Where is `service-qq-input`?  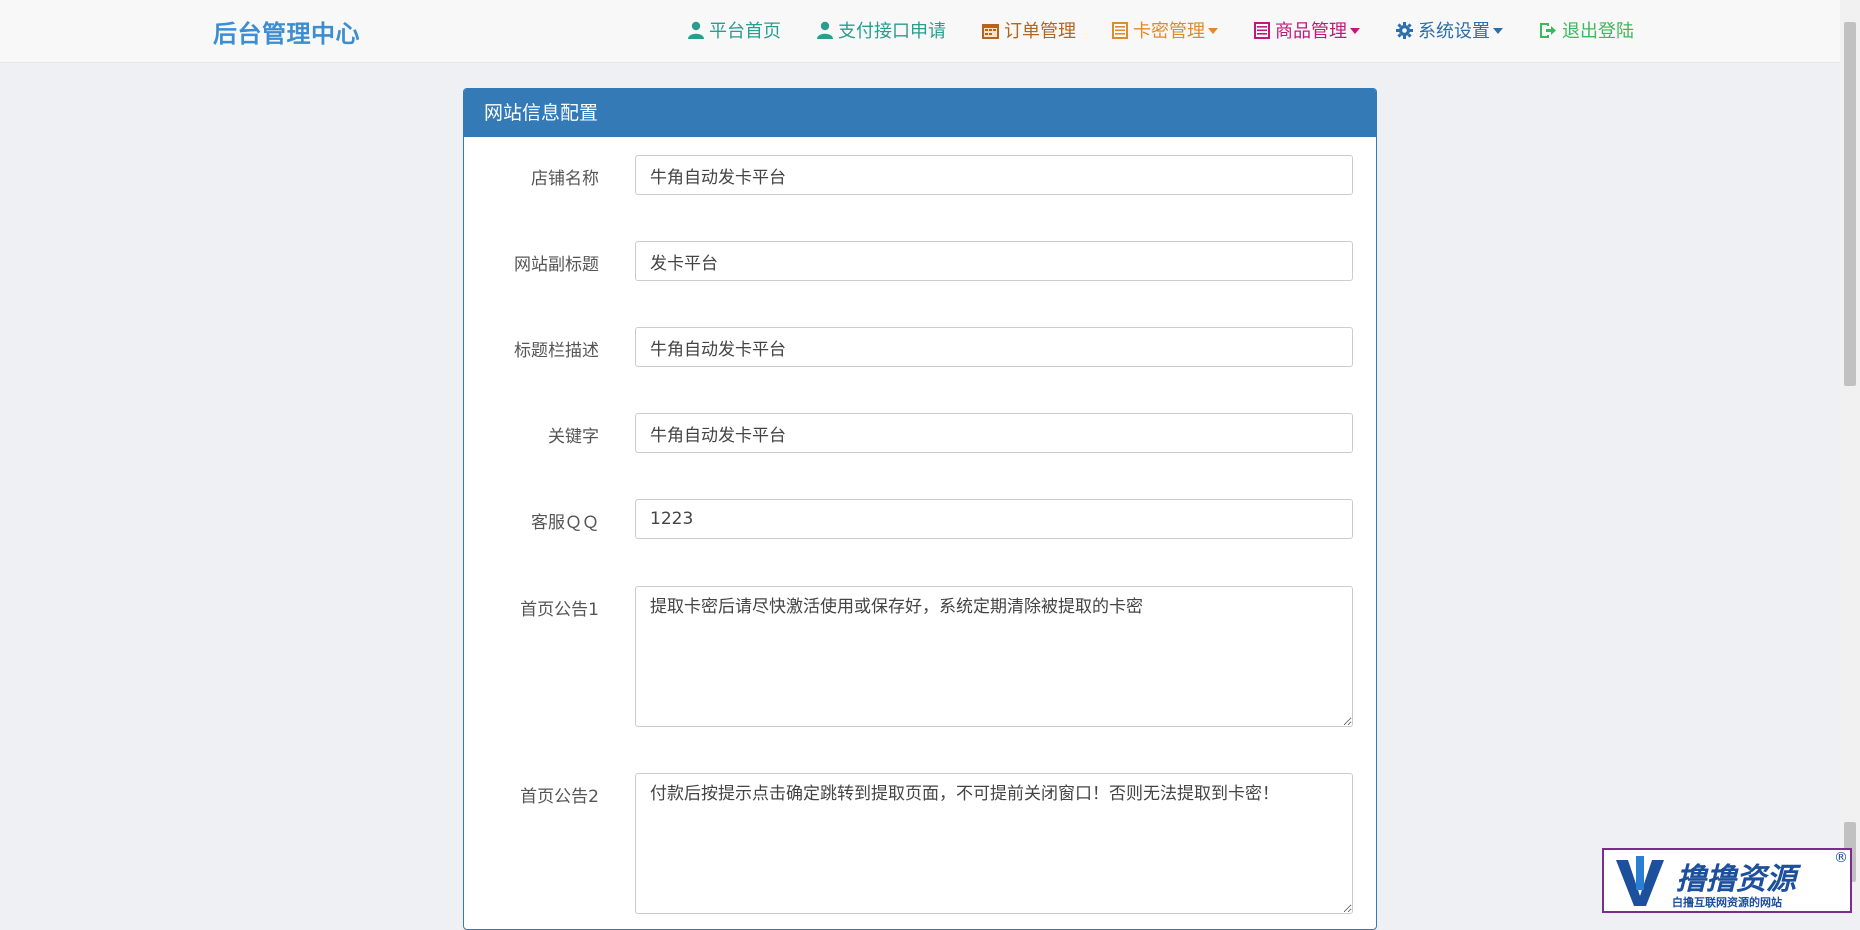
service-qq-input is located at coordinates (994, 519).